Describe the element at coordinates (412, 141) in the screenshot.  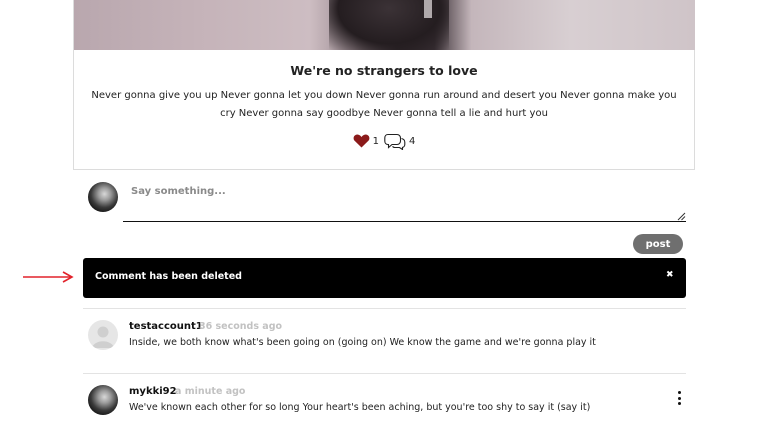
I see `comment-count: 4` at that location.